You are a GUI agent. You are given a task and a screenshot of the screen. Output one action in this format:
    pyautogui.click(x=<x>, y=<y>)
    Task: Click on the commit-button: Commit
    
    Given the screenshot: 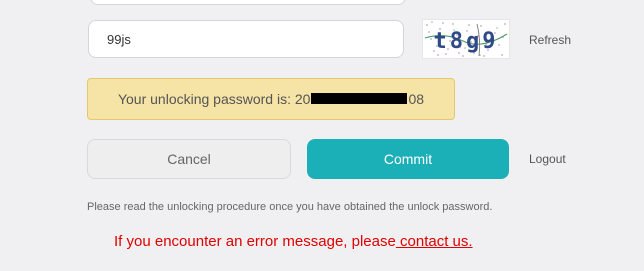 What is the action you would take?
    pyautogui.click(x=408, y=159)
    